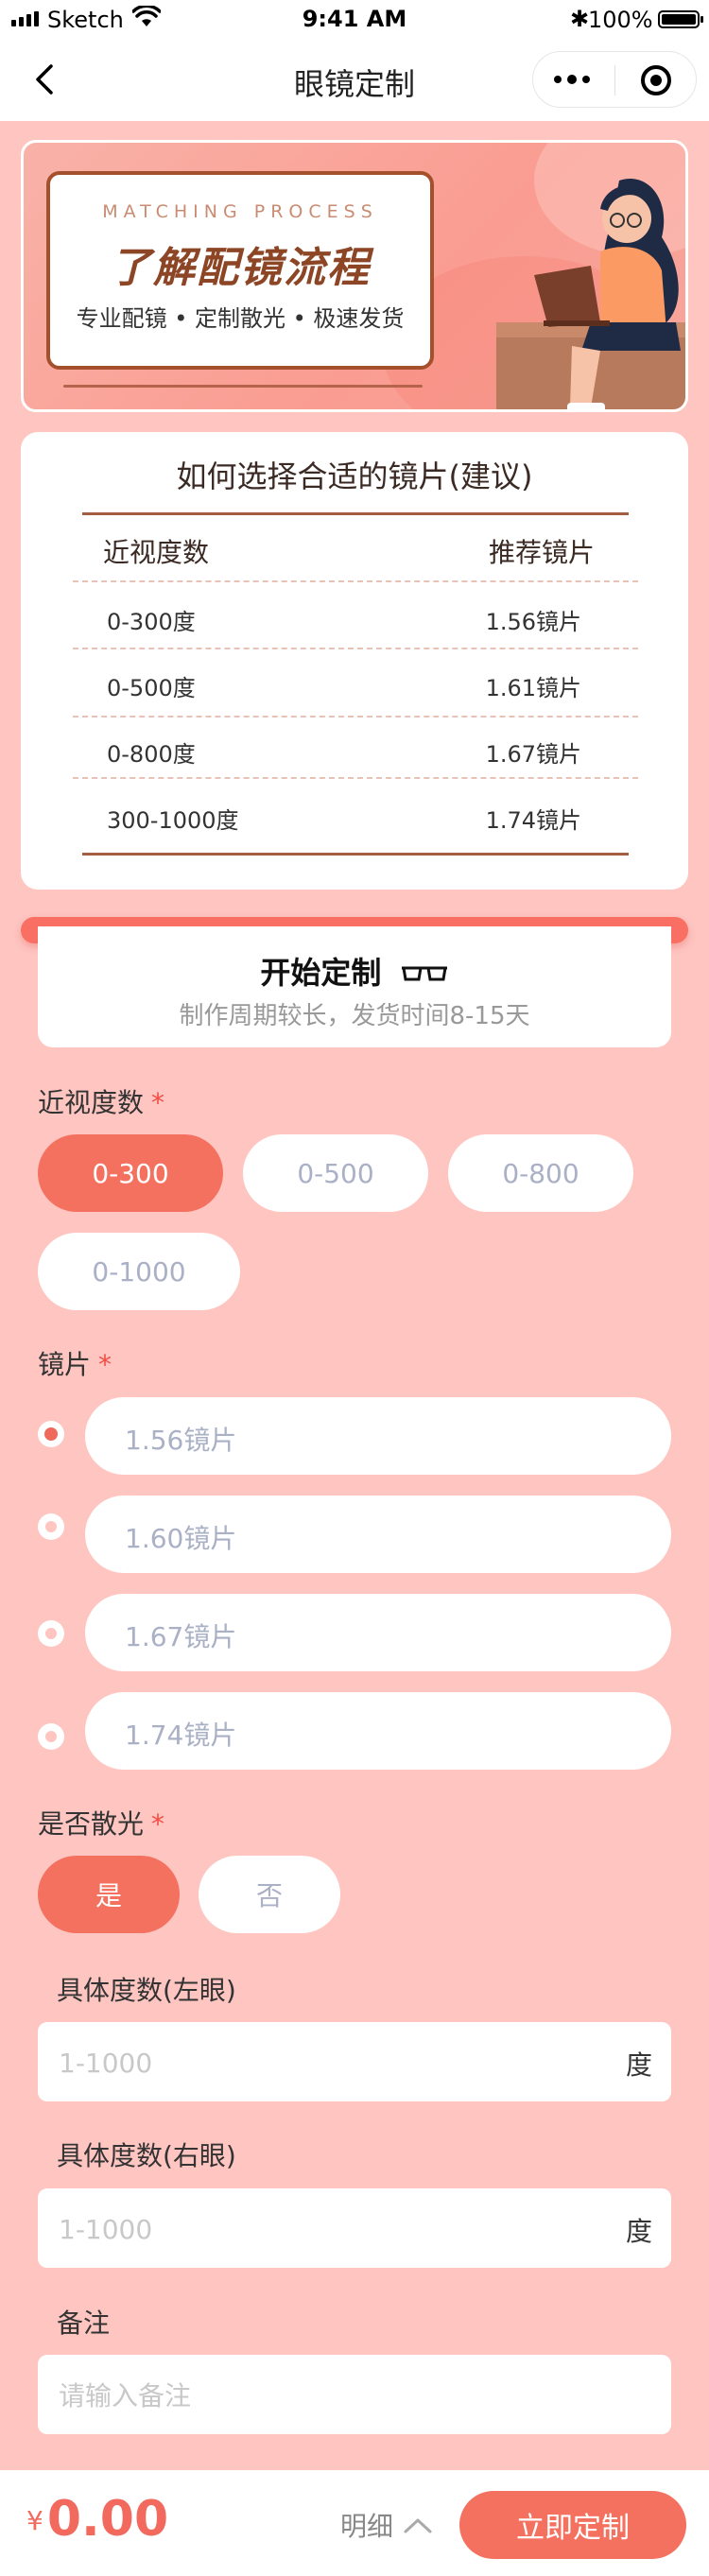 This screenshot has height=2576, width=709. Describe the element at coordinates (130, 1173) in the screenshot. I see `myopia-option-0-300: 0-300` at that location.